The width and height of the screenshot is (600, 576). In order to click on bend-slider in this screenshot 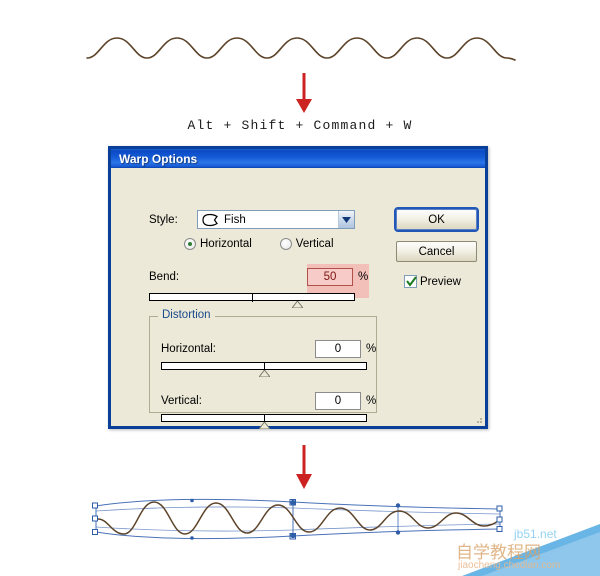, I will do `click(252, 301)`.